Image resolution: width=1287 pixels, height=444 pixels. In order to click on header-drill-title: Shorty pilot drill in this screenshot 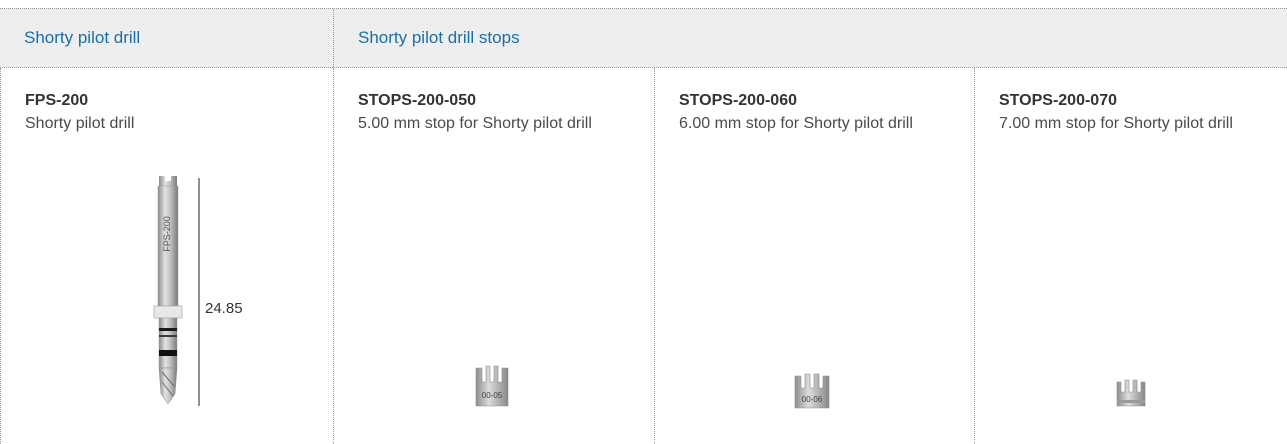, I will do `click(82, 37)`.